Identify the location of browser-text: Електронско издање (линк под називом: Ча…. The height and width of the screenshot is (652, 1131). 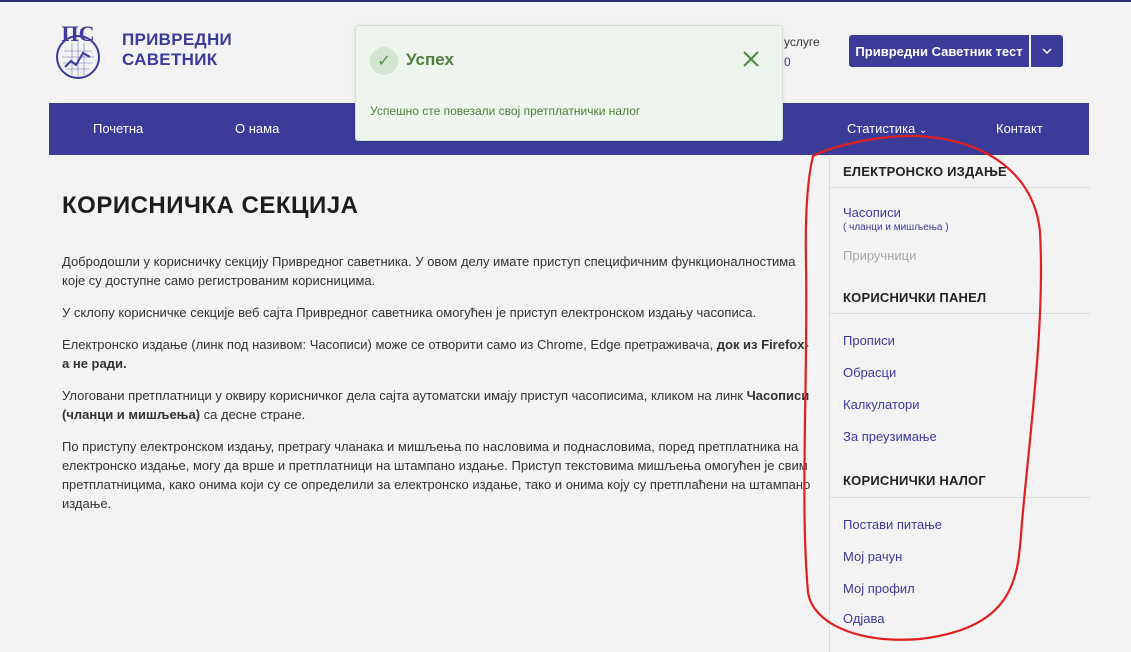
(389, 344).